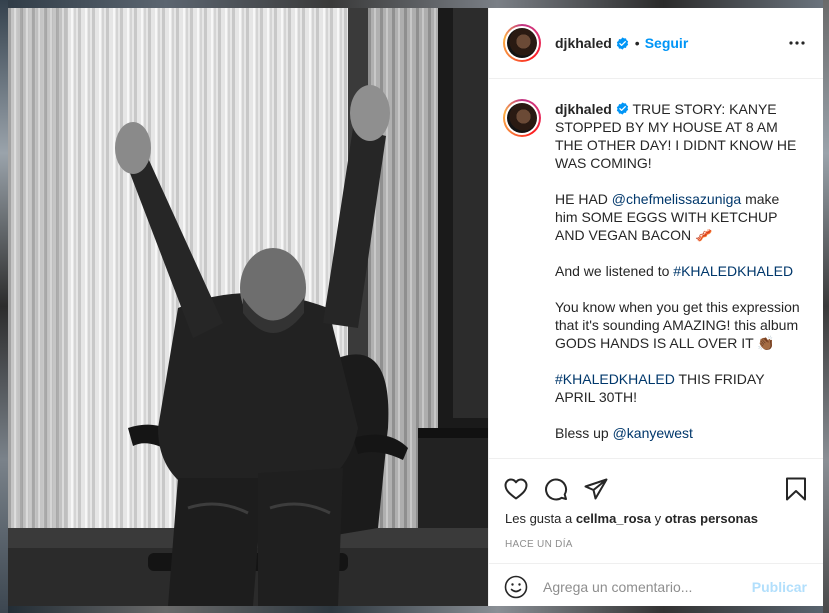 Image resolution: width=829 pixels, height=613 pixels. What do you see at coordinates (583, 43) in the screenshot?
I see `header-username: djkhaled` at bounding box center [583, 43].